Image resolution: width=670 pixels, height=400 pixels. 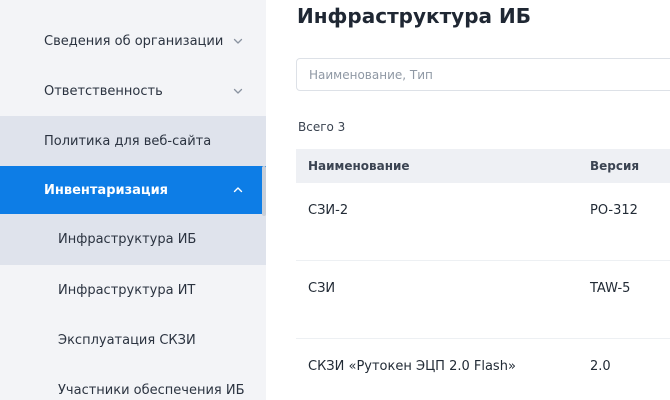 What do you see at coordinates (127, 239) in the screenshot?
I see `sidebar-item-label: Инфраструктура ИБ` at bounding box center [127, 239].